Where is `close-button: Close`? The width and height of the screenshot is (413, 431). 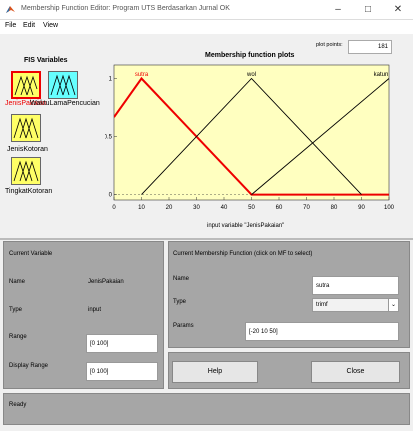
close-button: Close is located at coordinates (355, 372).